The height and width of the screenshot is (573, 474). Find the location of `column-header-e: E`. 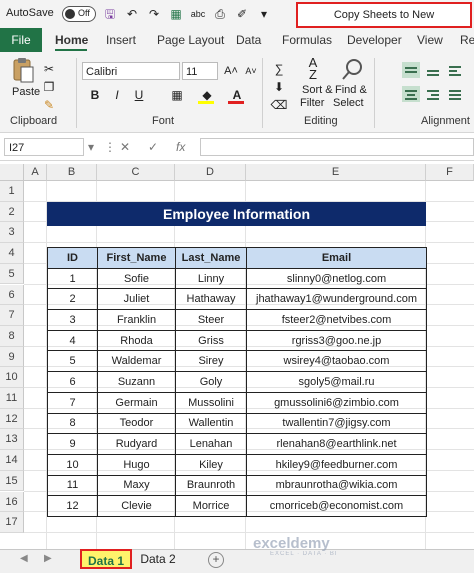

column-header-e: E is located at coordinates (336, 172).